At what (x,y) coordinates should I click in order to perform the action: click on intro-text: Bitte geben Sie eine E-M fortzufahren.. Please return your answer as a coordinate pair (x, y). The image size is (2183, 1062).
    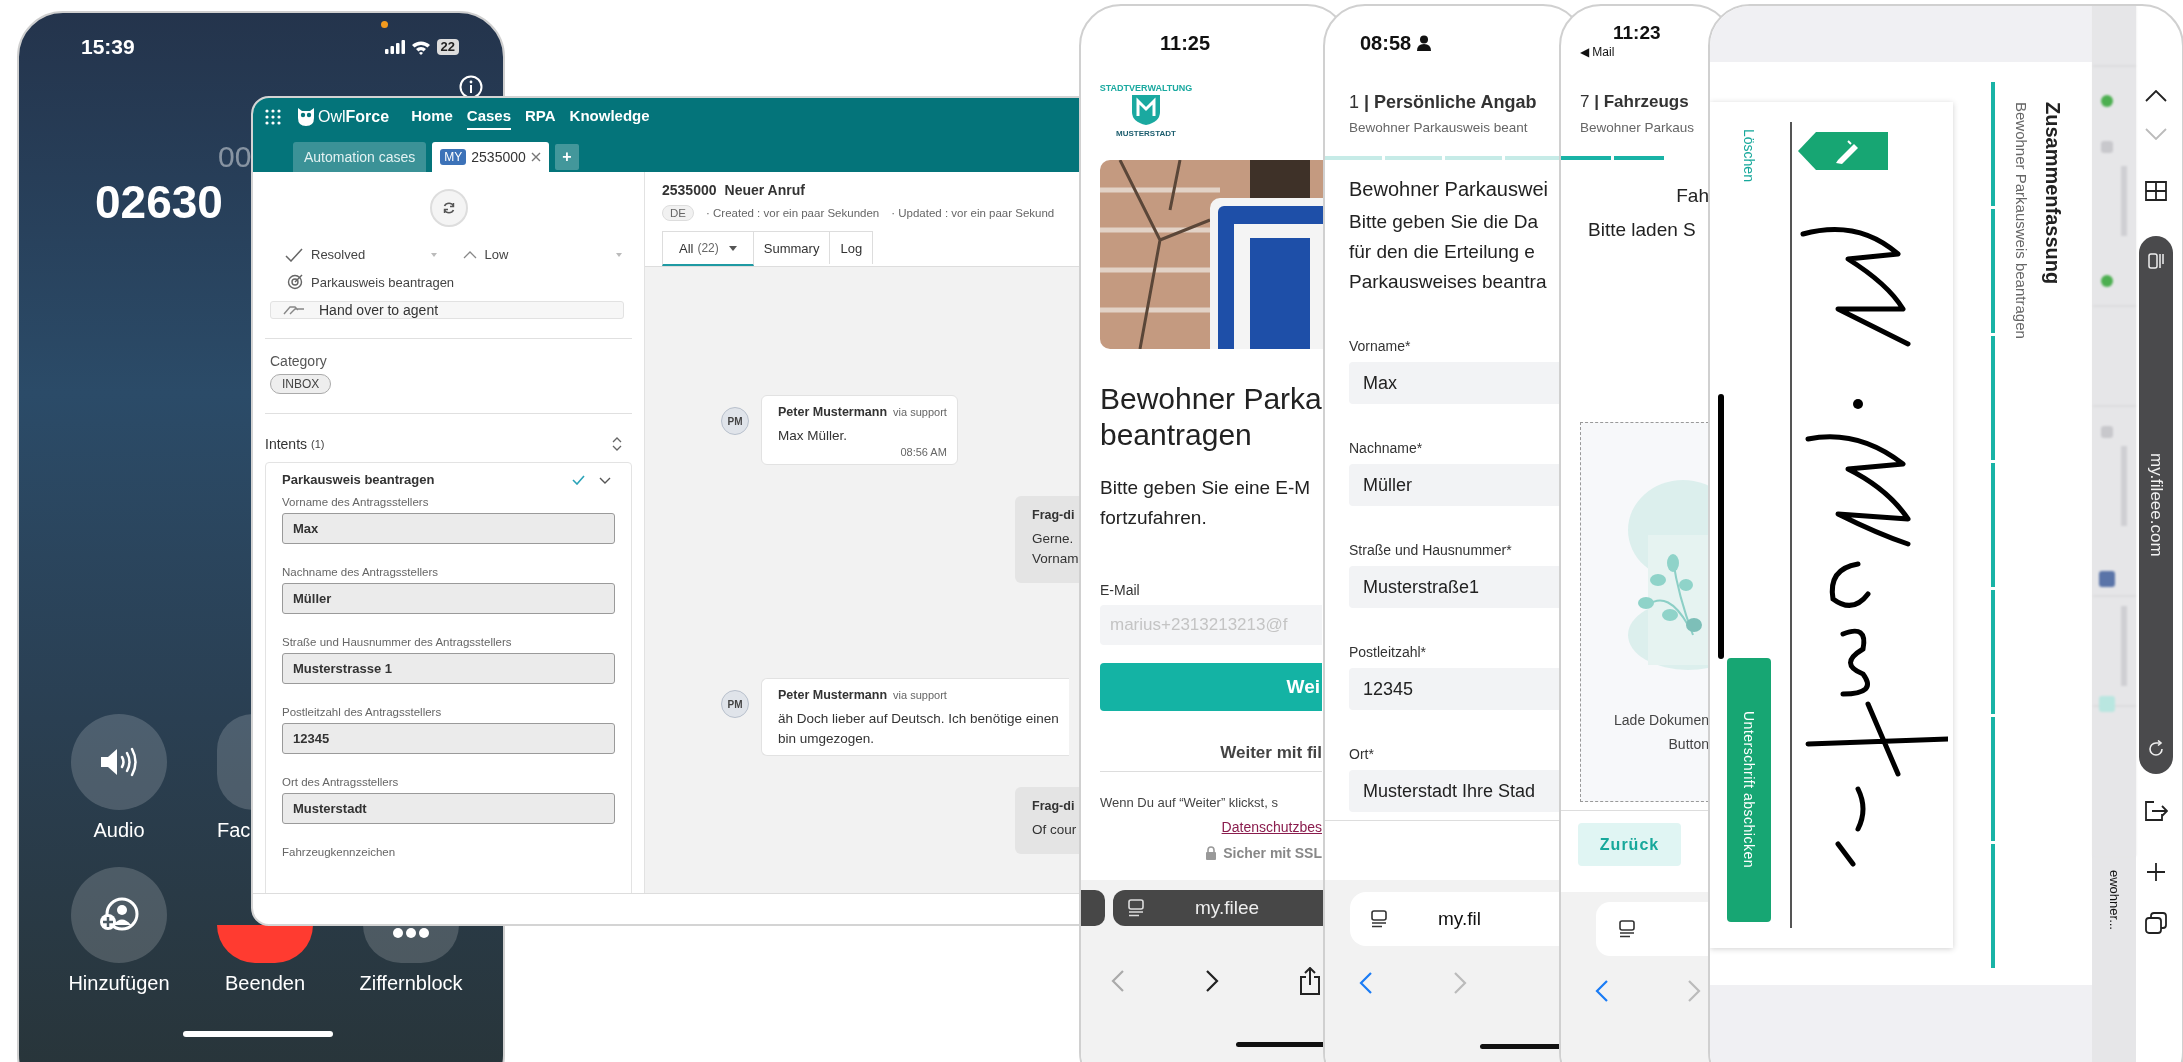
    Looking at the image, I should click on (1206, 503).